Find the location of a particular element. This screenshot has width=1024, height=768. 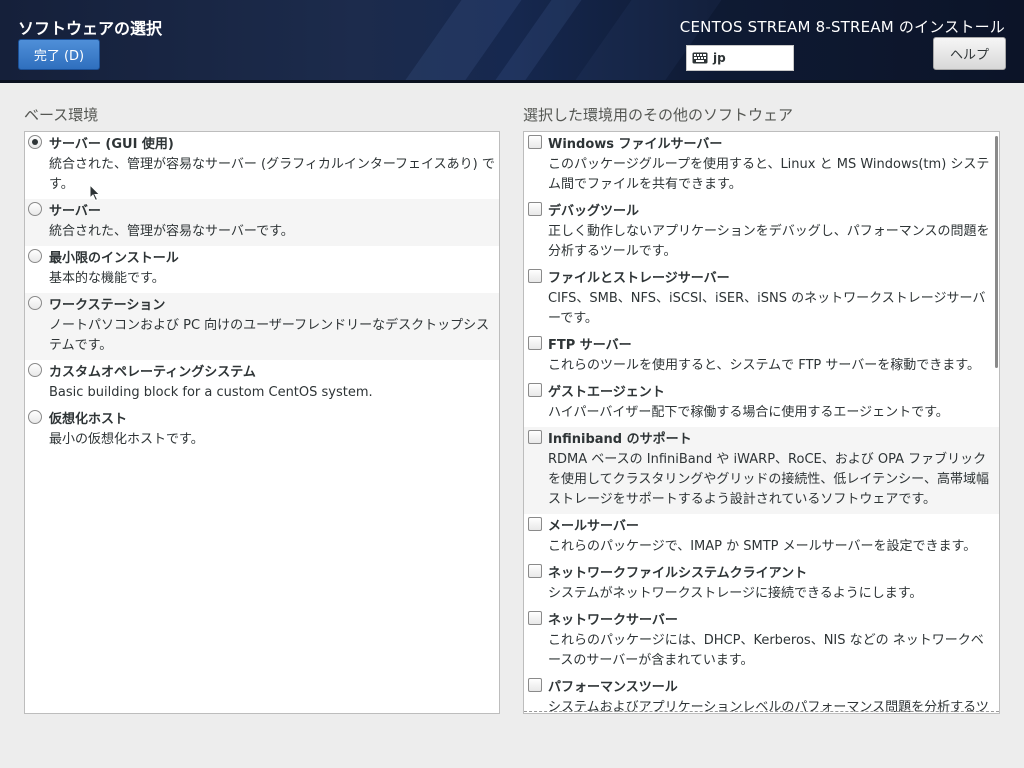

spoke-title: ソフトウェアの選択 is located at coordinates (90, 28).